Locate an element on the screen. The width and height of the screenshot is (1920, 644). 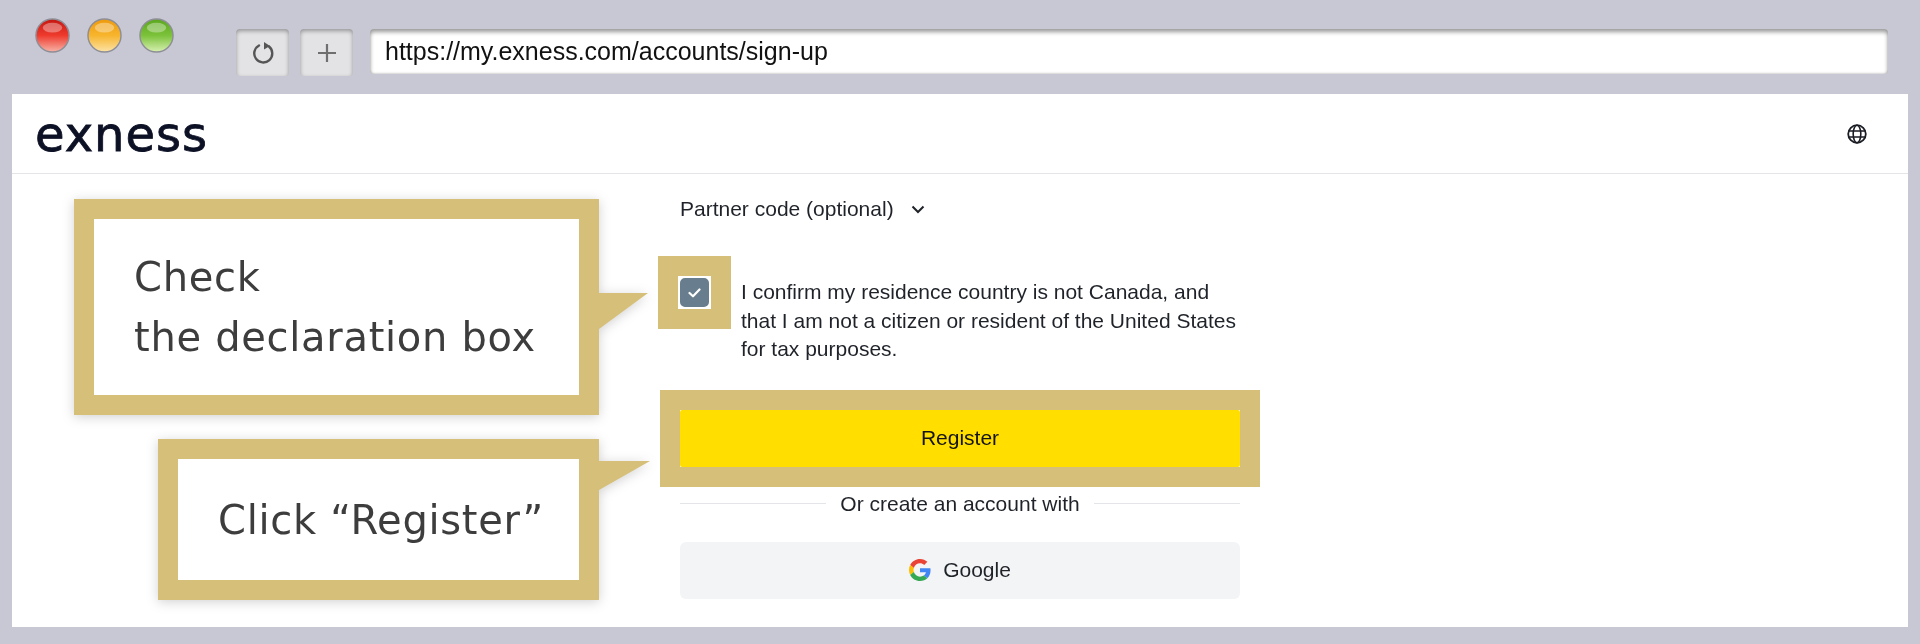
google-icon is located at coordinates (920, 570).